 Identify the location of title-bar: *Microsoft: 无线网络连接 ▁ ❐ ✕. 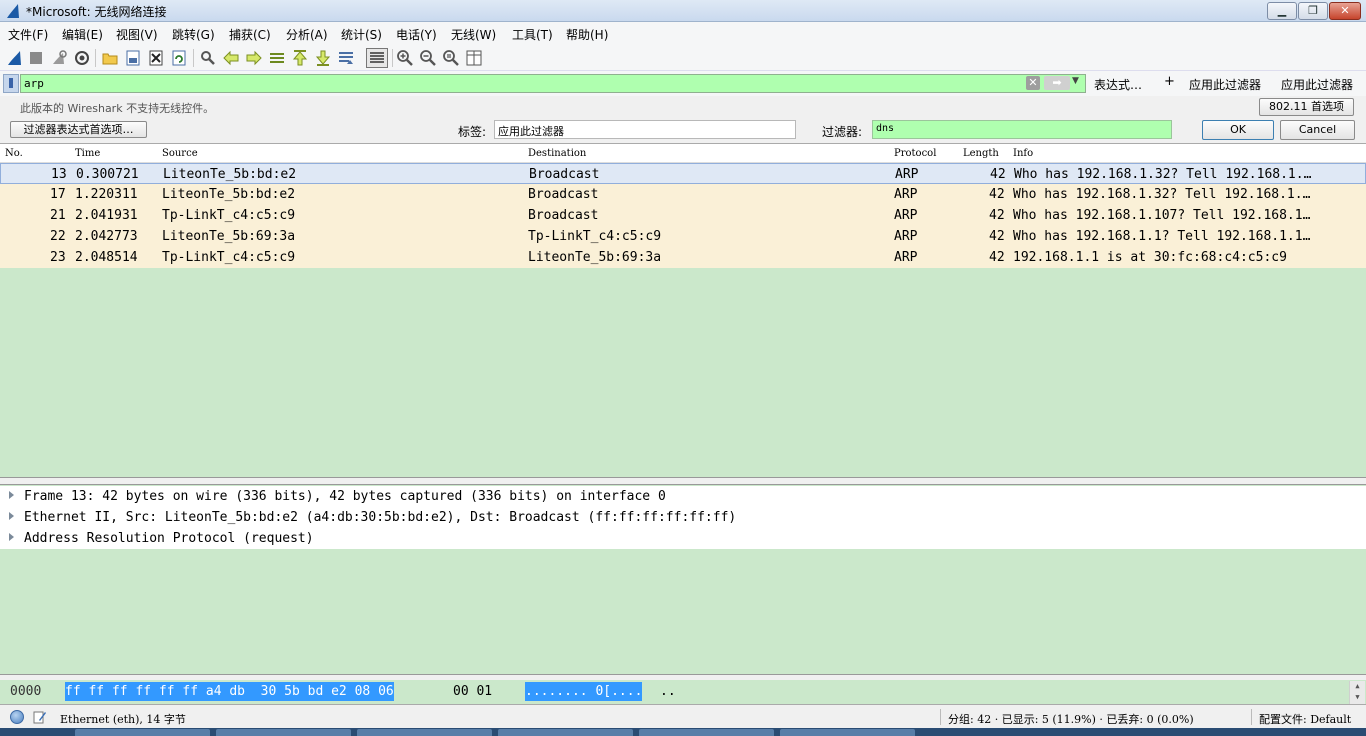
(683, 11).